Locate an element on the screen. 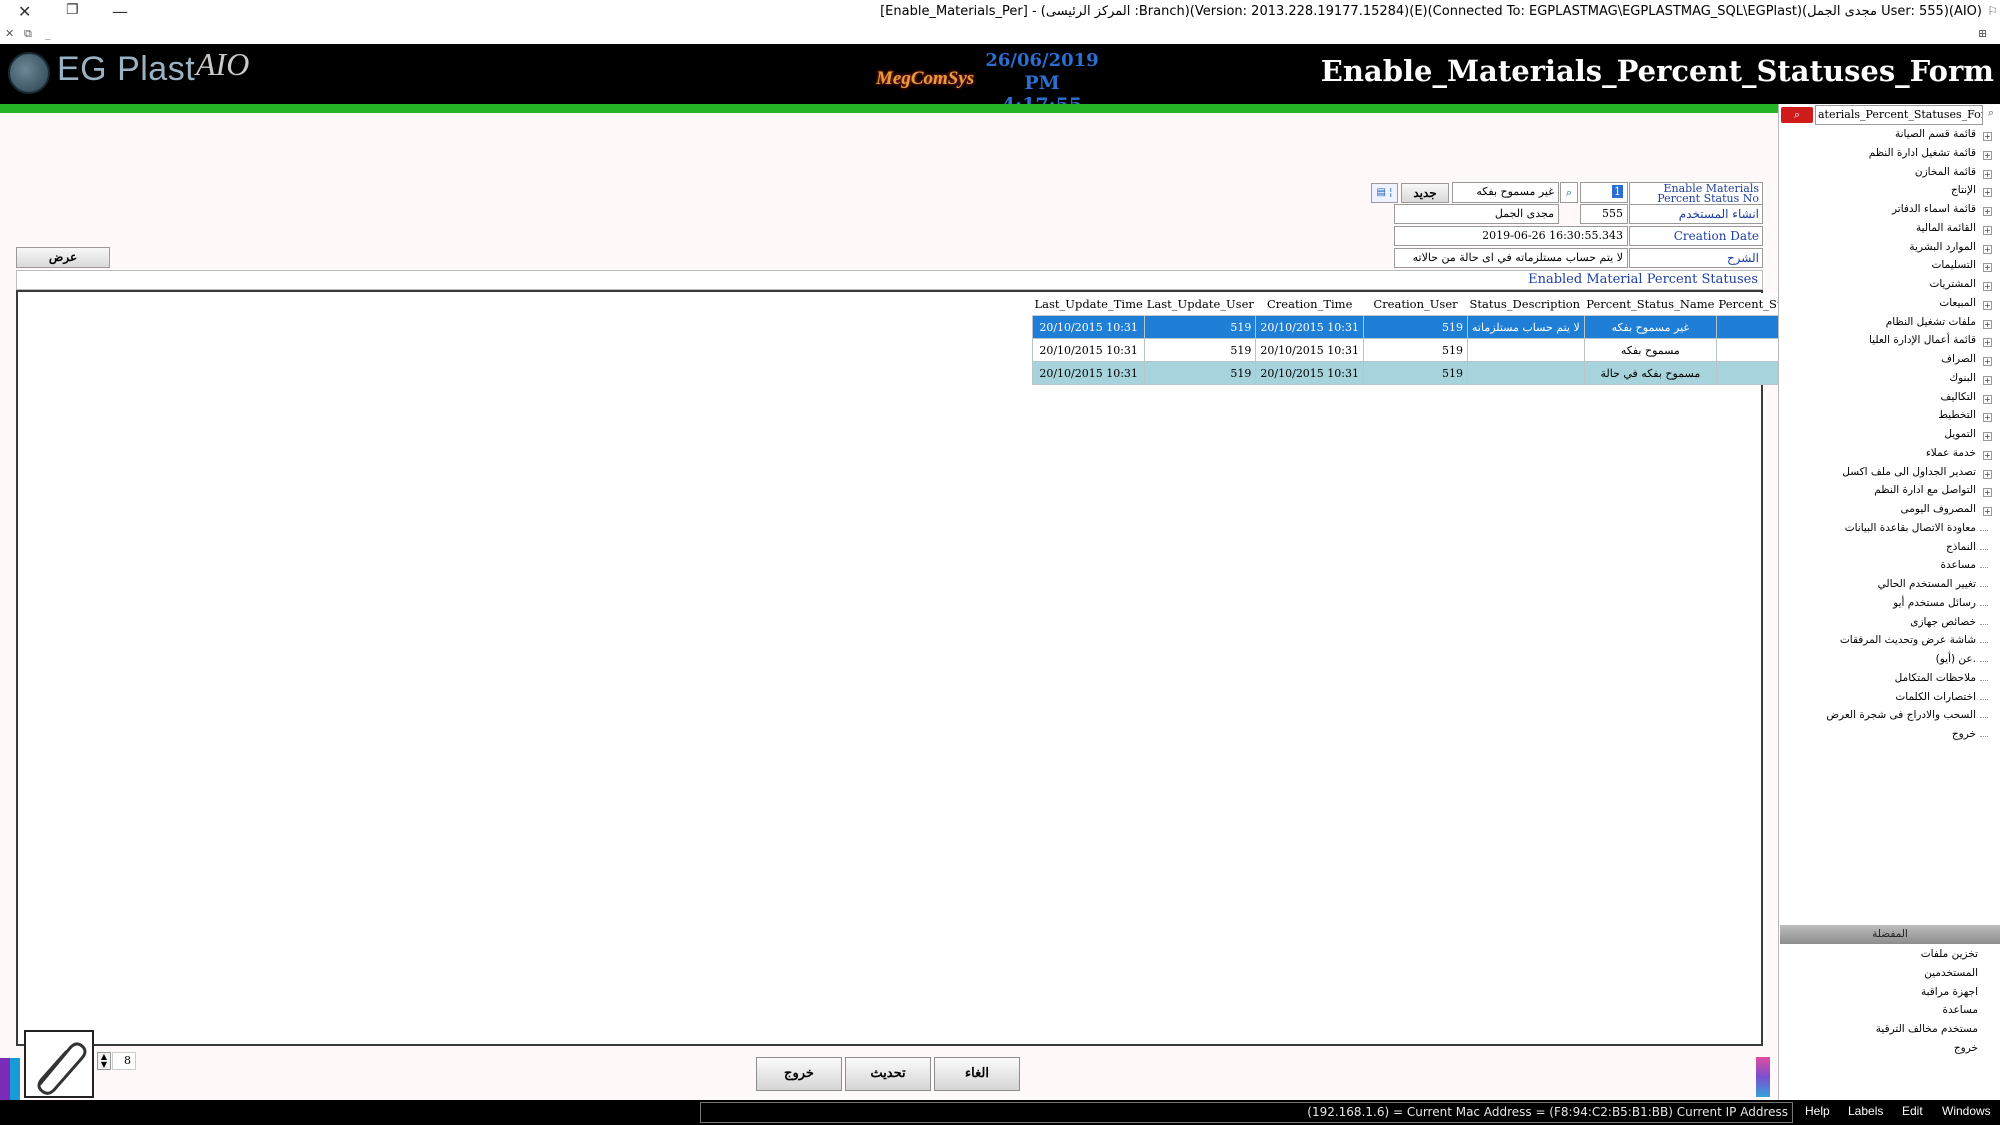  cell-percent-status-name: مسموح بفكه في حالة is located at coordinates (1650, 373).